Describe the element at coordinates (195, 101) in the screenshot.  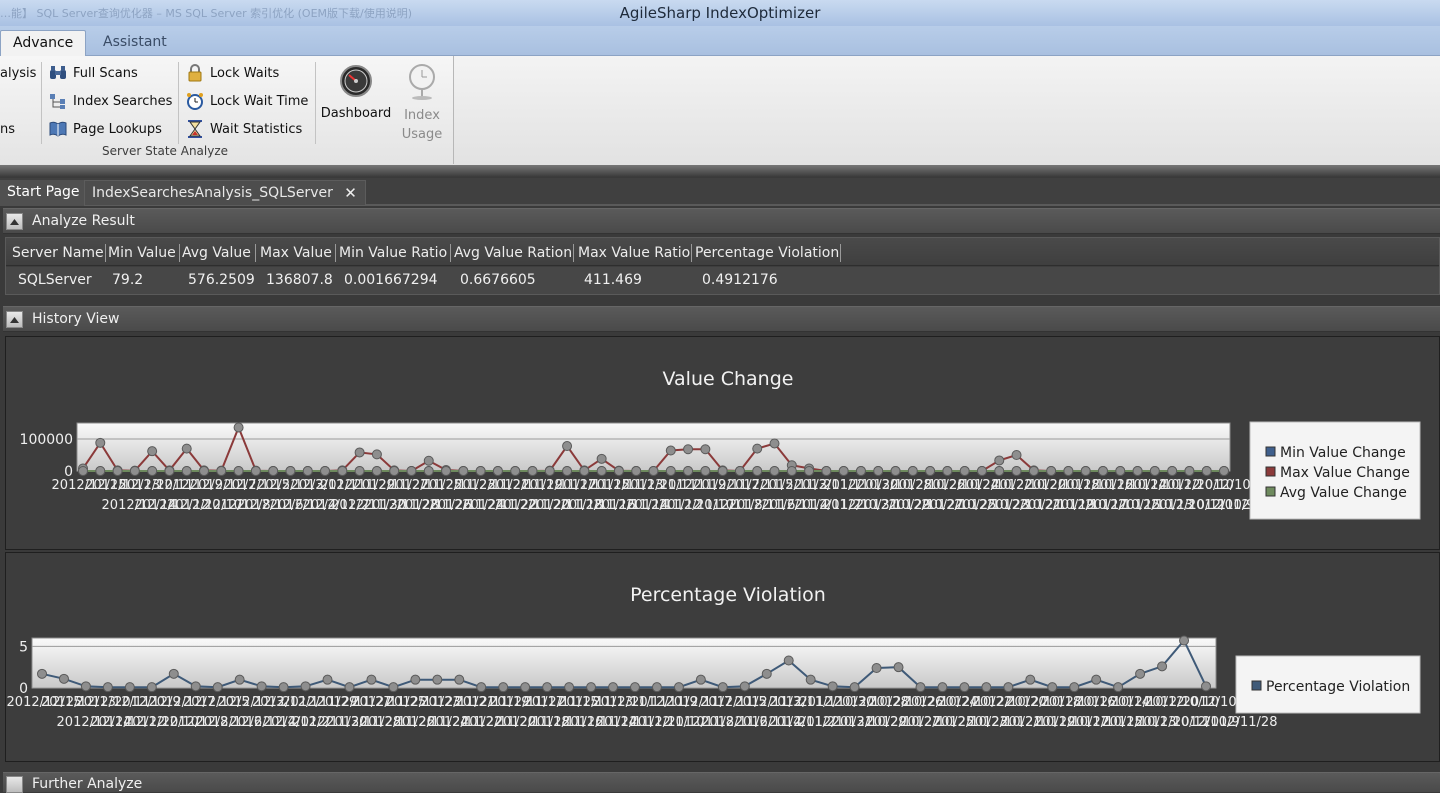
I see `alarm-clock-icon` at that location.